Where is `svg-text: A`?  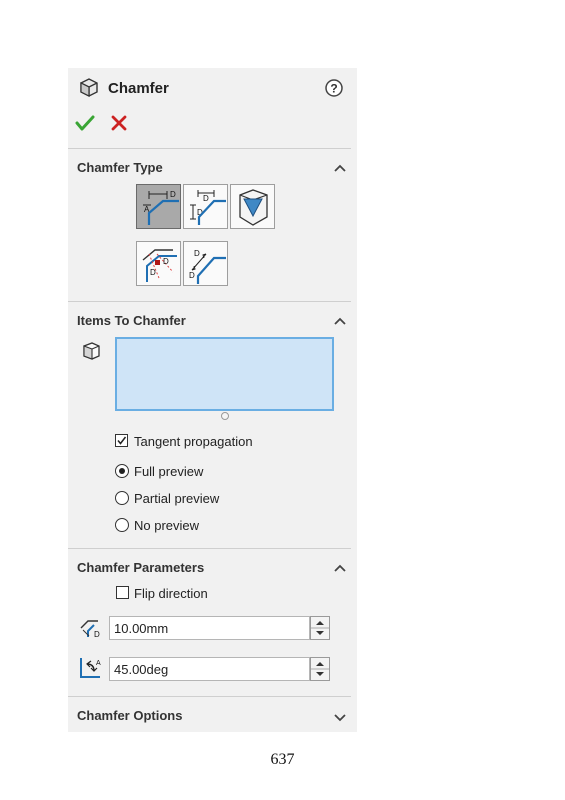 svg-text: A is located at coordinates (98, 663).